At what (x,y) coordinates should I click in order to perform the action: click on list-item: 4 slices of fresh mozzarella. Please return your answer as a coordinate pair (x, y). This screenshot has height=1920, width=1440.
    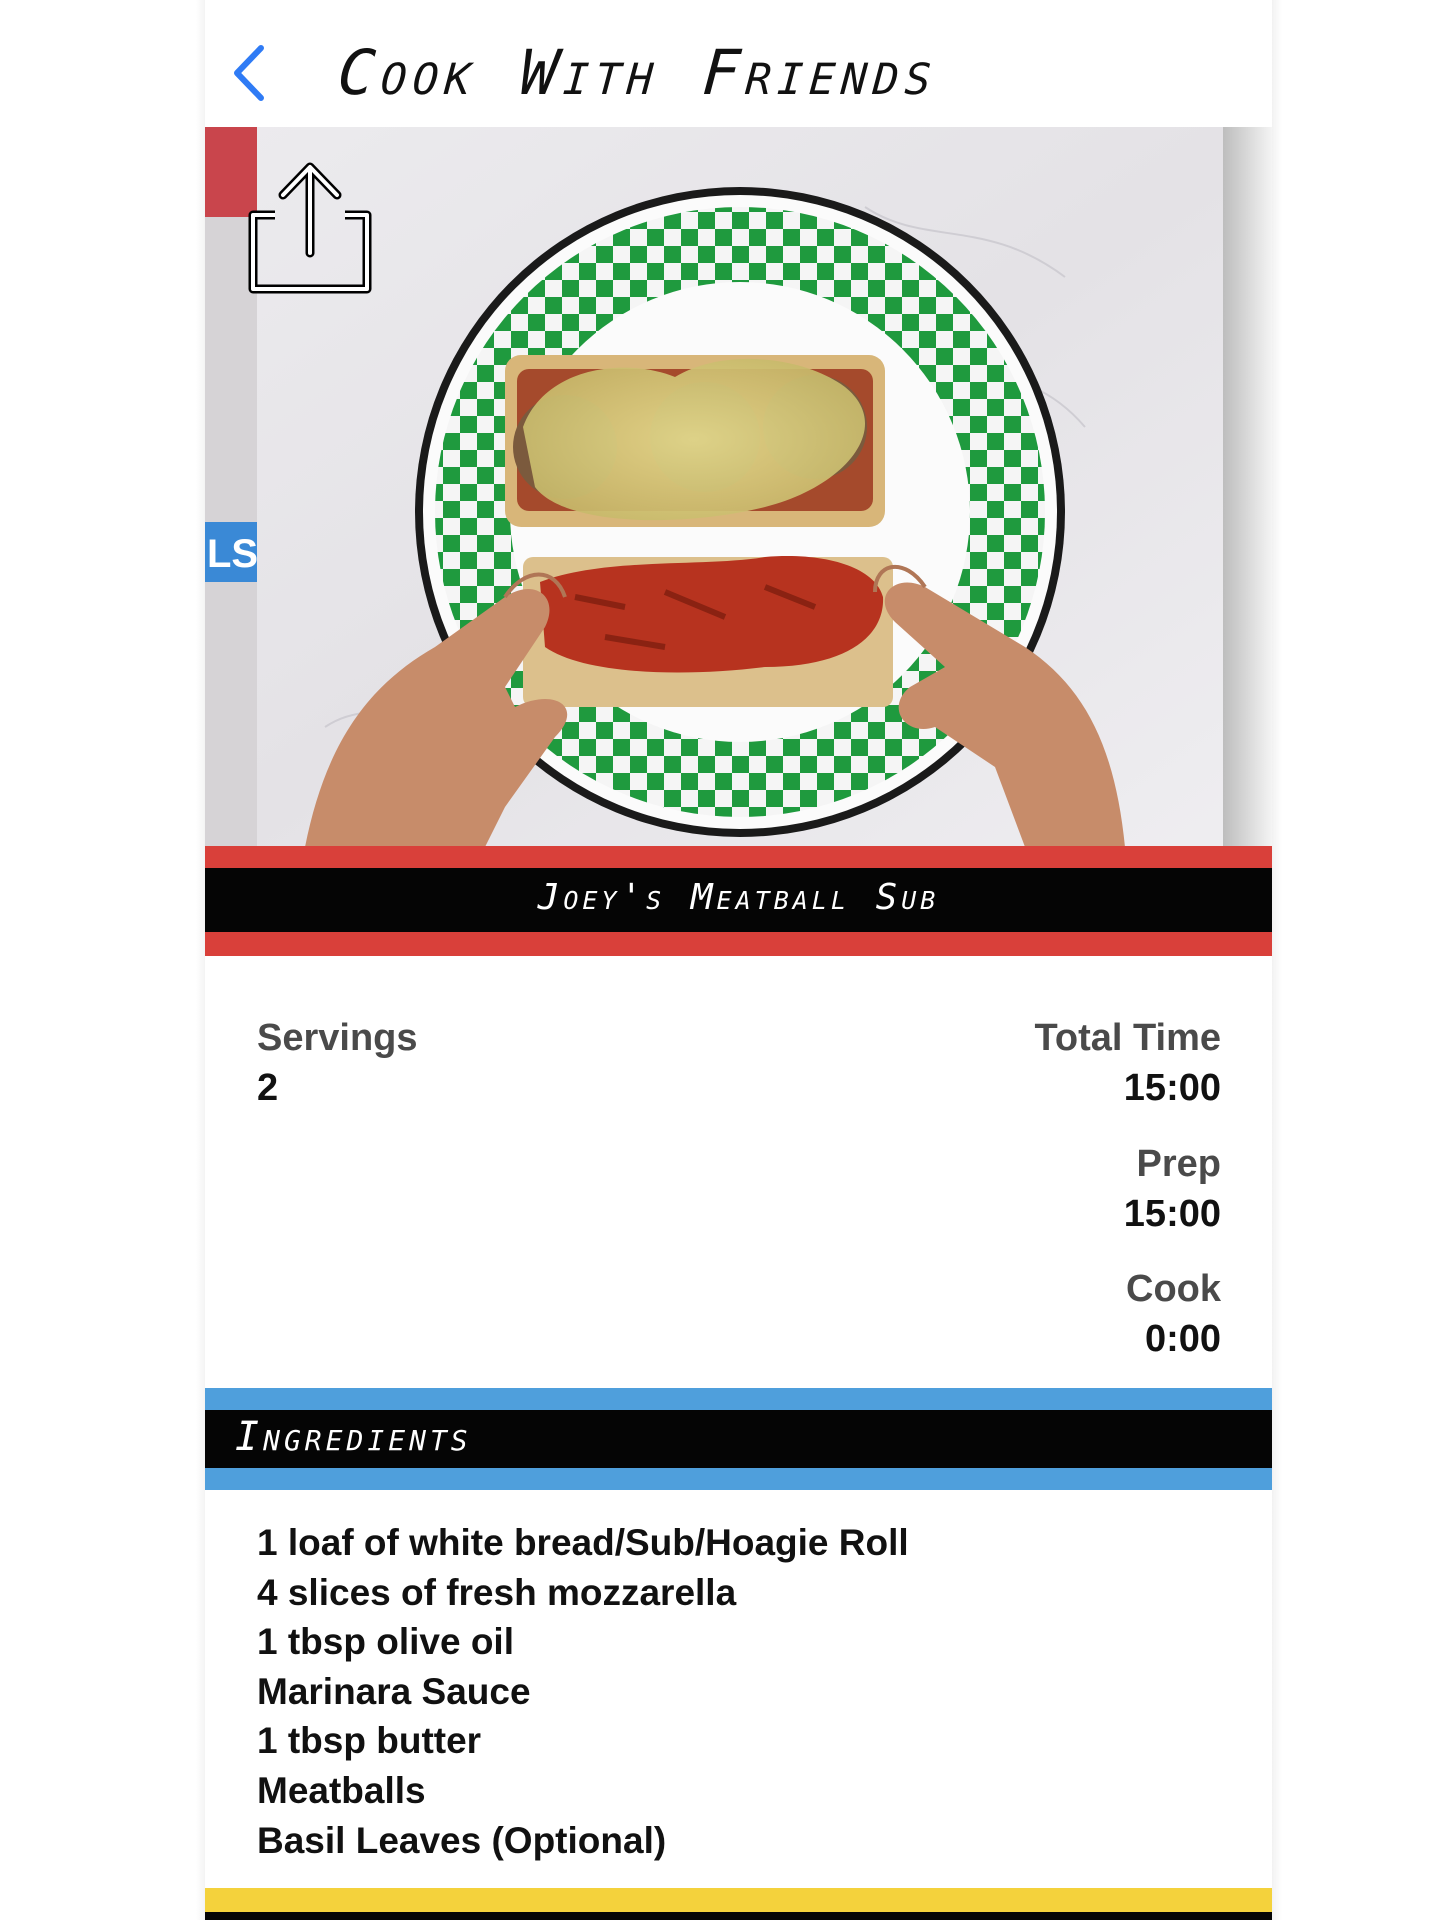
    Looking at the image, I should click on (497, 1592).